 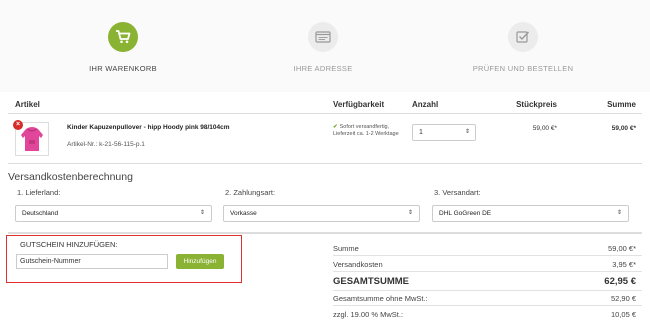 I want to click on subtotal-value: 59,00 €*, so click(x=622, y=248).